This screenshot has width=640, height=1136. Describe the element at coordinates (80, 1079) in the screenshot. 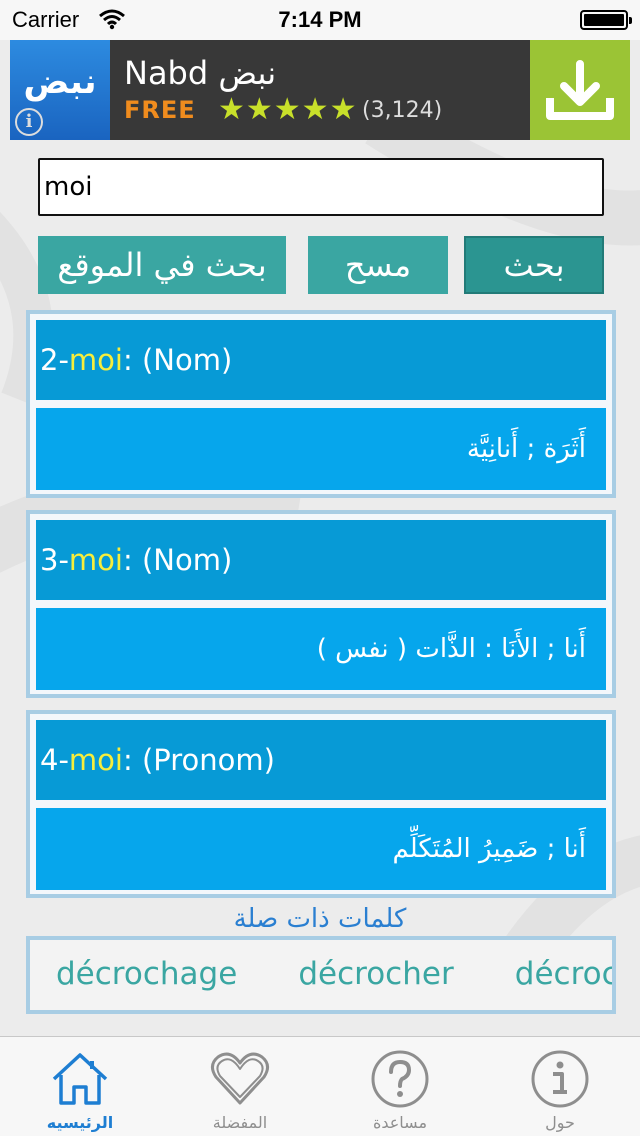

I see `home-icon` at that location.